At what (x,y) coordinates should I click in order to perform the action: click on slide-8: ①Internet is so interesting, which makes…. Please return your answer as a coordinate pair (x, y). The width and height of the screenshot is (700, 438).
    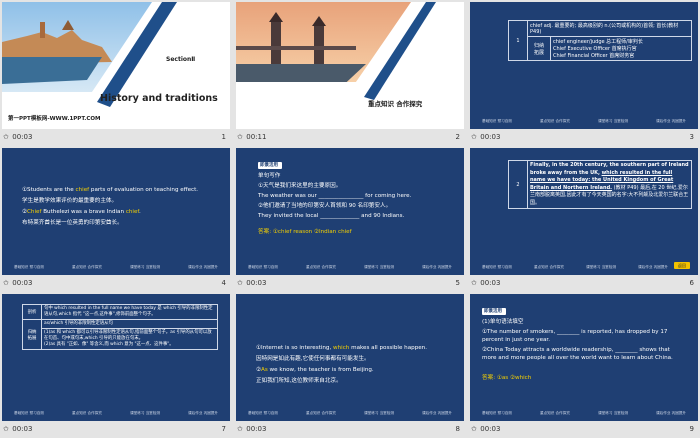
    Looking at the image, I should click on (350, 357).